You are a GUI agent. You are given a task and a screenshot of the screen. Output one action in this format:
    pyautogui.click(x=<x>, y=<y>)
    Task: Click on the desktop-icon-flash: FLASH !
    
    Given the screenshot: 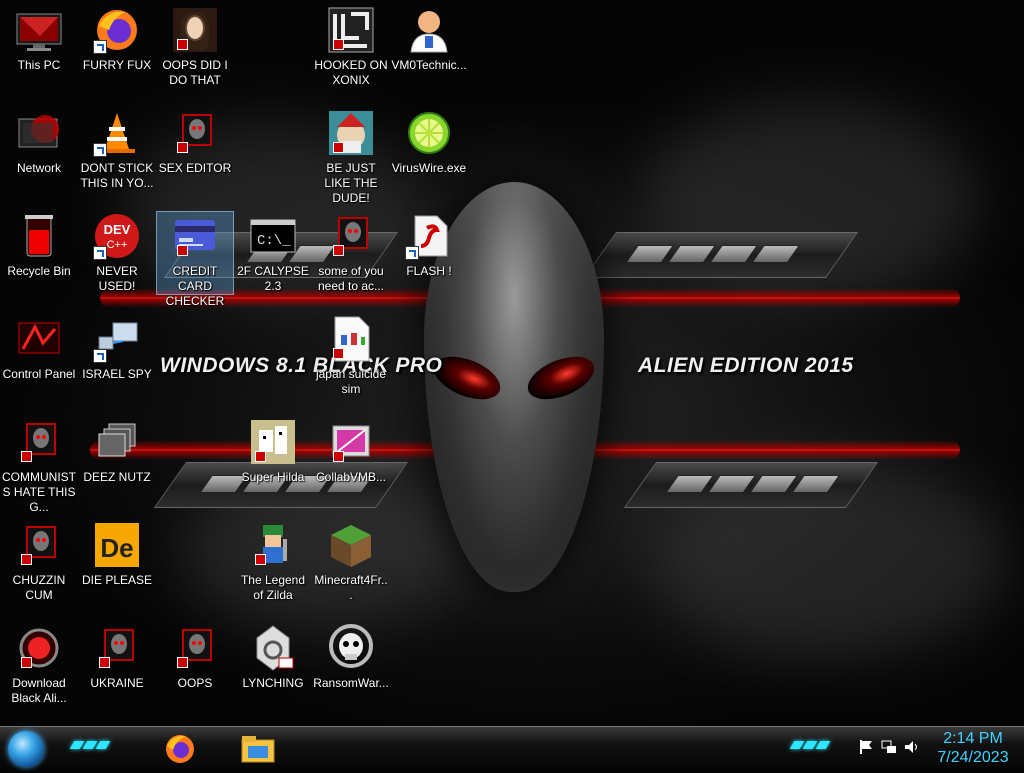 What is the action you would take?
    pyautogui.click(x=429, y=242)
    